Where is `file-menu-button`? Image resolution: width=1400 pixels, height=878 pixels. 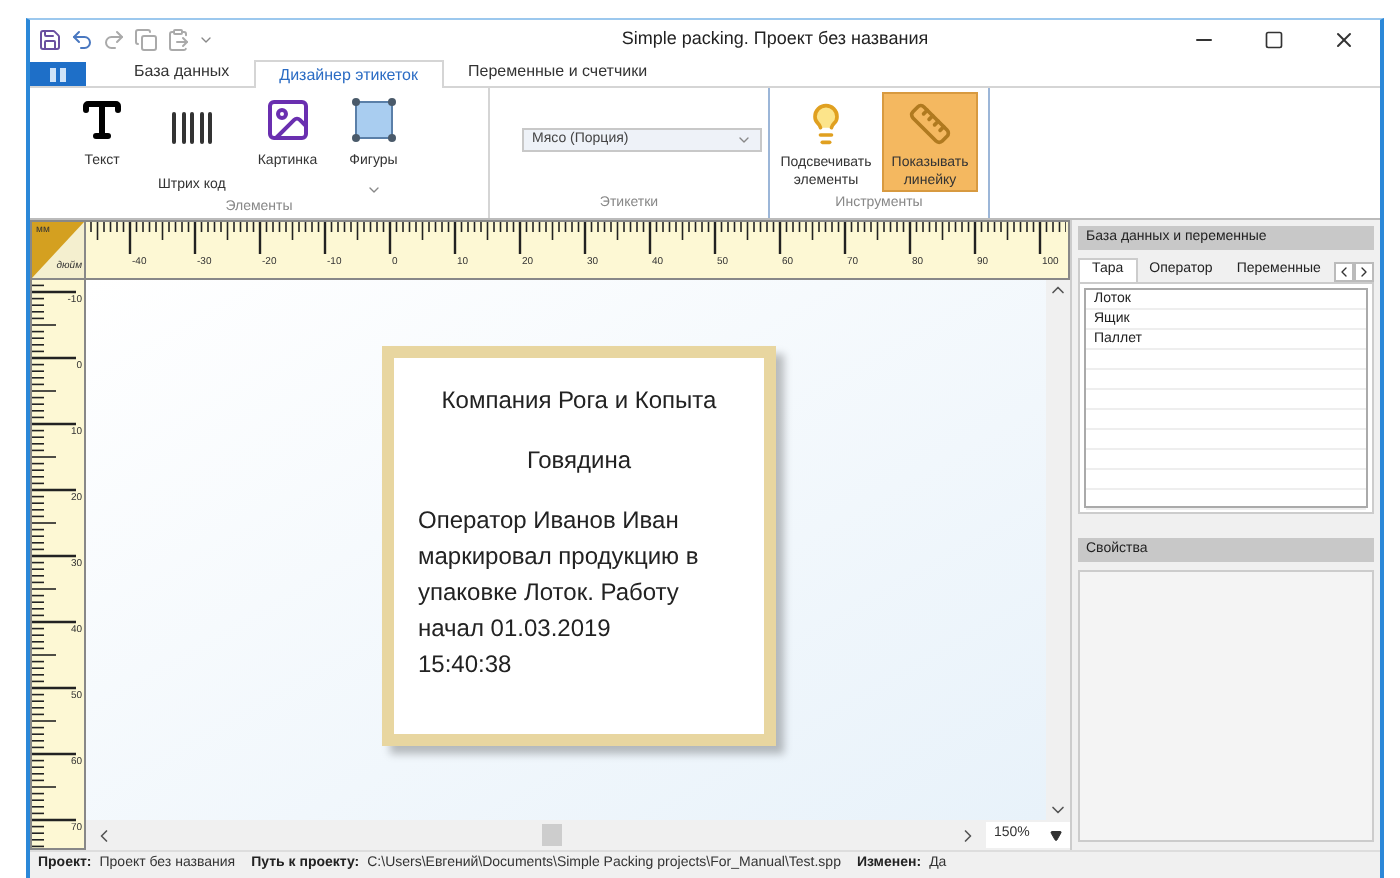 file-menu-button is located at coordinates (58, 74).